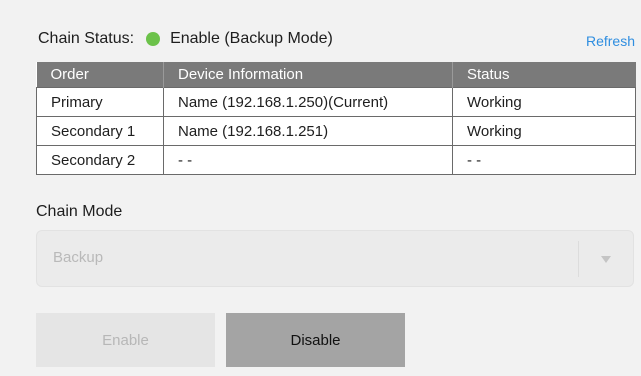  Describe the element at coordinates (125, 340) in the screenshot. I see `enable-button: Enable` at that location.